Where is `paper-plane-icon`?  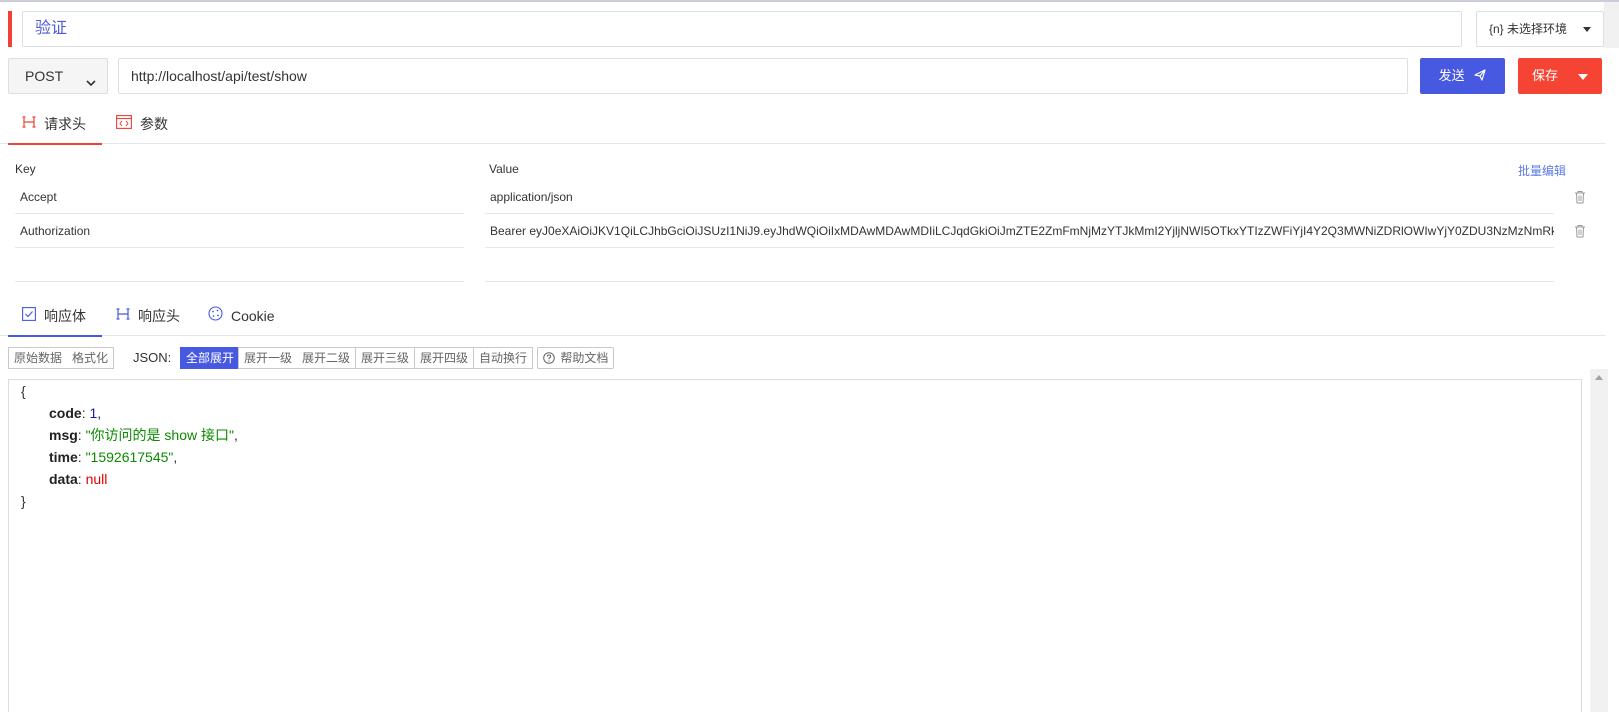
paper-plane-icon is located at coordinates (1480, 75).